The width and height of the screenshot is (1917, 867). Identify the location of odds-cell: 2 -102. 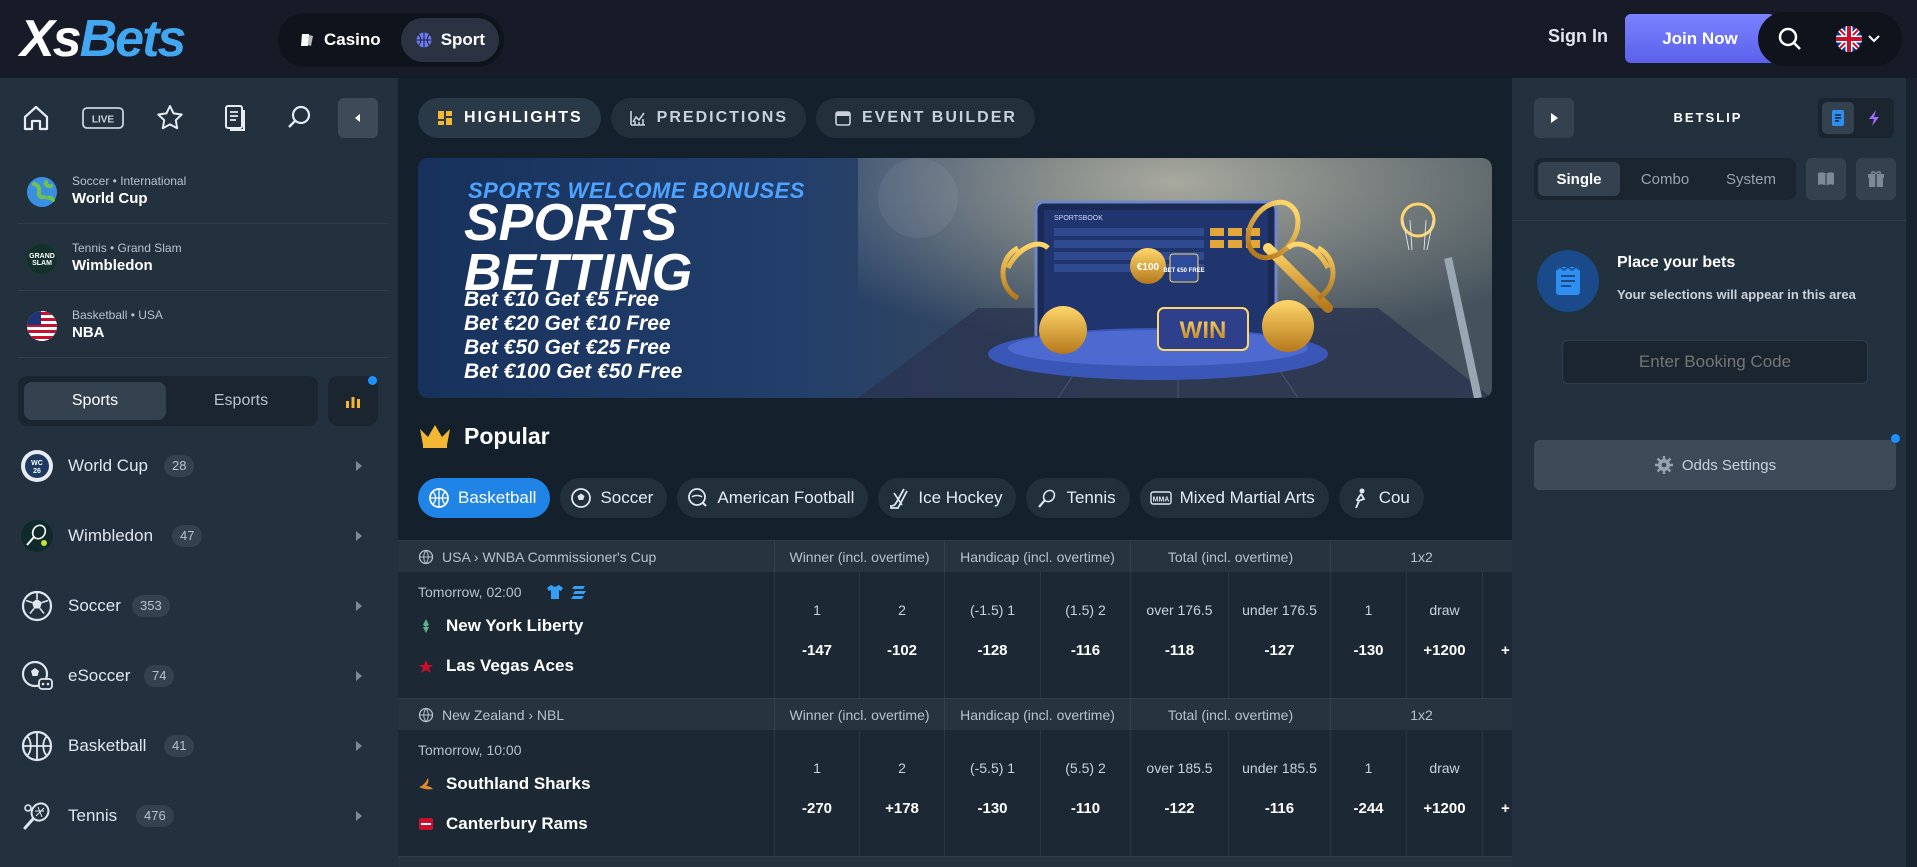
(901, 635).